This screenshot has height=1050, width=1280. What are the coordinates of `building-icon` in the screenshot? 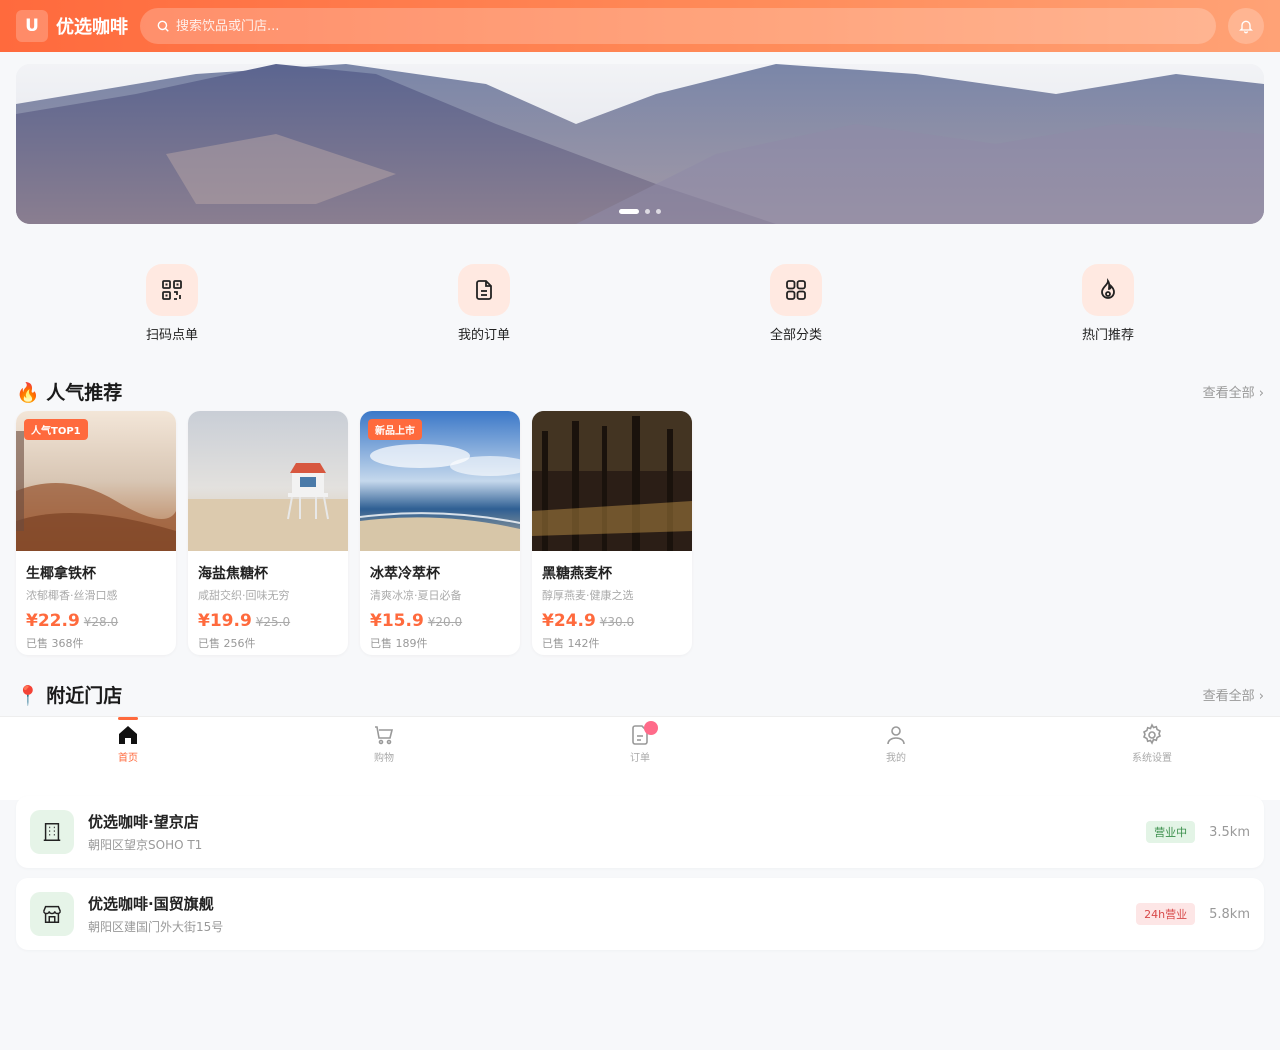 It's located at (52, 832).